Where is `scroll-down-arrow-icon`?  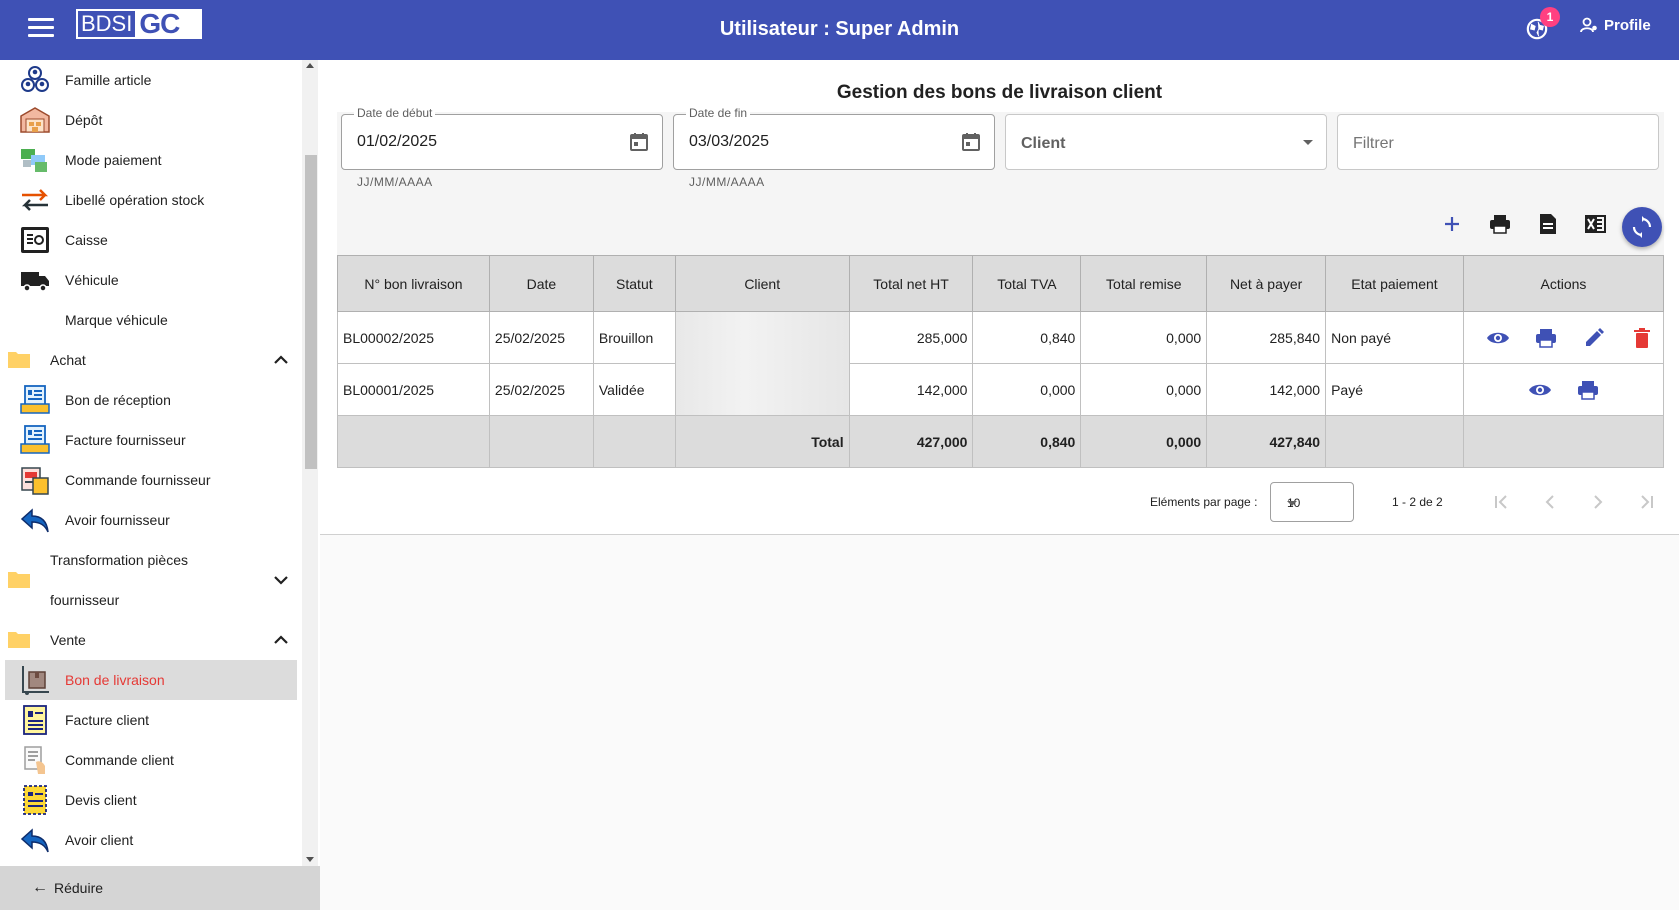 scroll-down-arrow-icon is located at coordinates (310, 859).